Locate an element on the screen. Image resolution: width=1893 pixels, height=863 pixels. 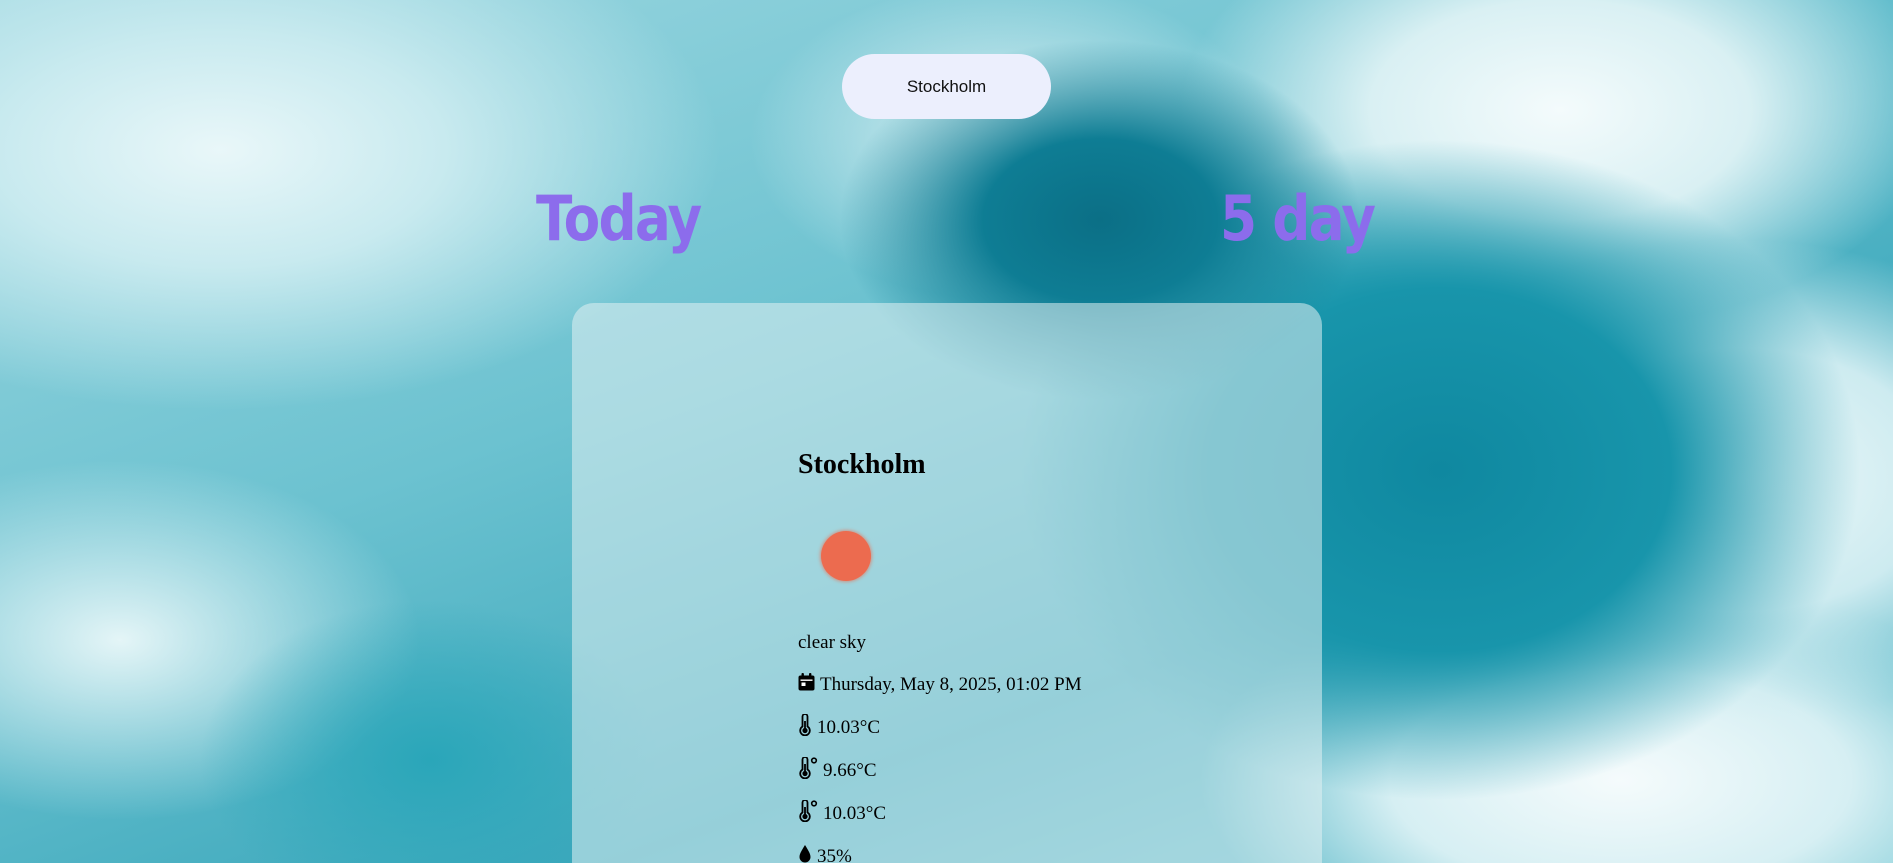
date-text: Thursday, May 8, 2025, 01:02 PM is located at coordinates (951, 684).